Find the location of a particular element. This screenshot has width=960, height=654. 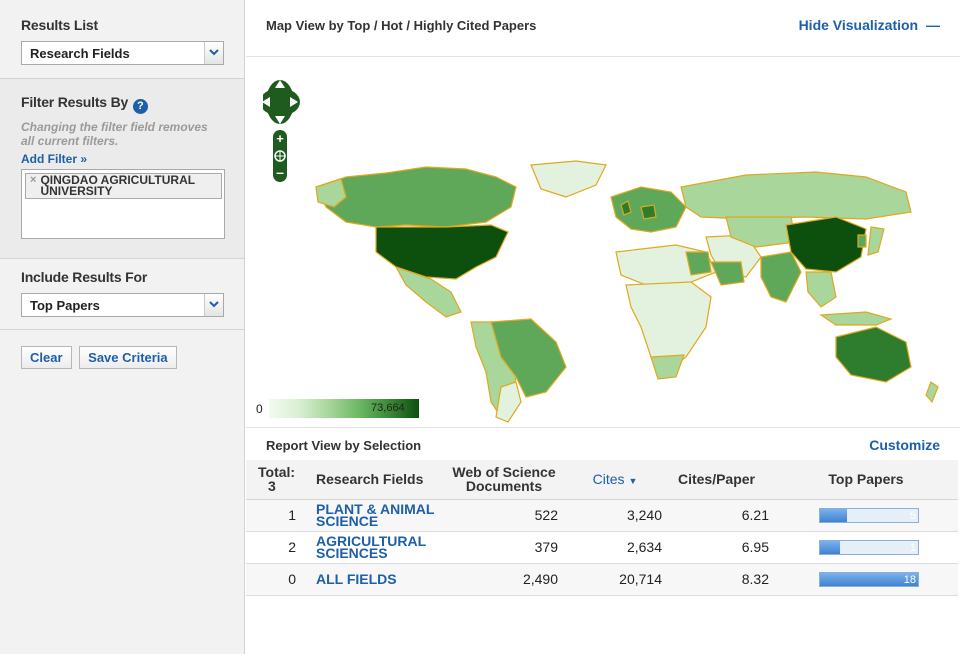

table-row: 0 ALL FIELDS 2,490 20,714 8.32 18 is located at coordinates (602, 579).